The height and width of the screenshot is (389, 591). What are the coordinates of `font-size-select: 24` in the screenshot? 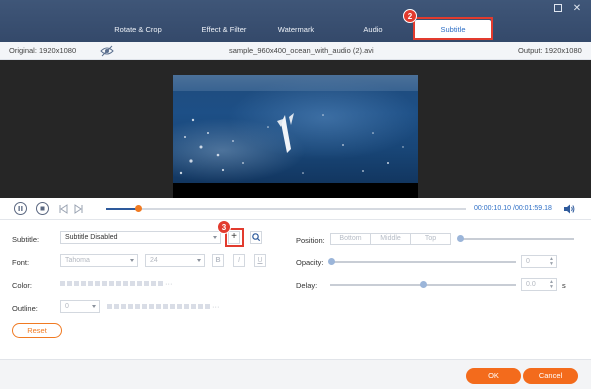 It's located at (175, 260).